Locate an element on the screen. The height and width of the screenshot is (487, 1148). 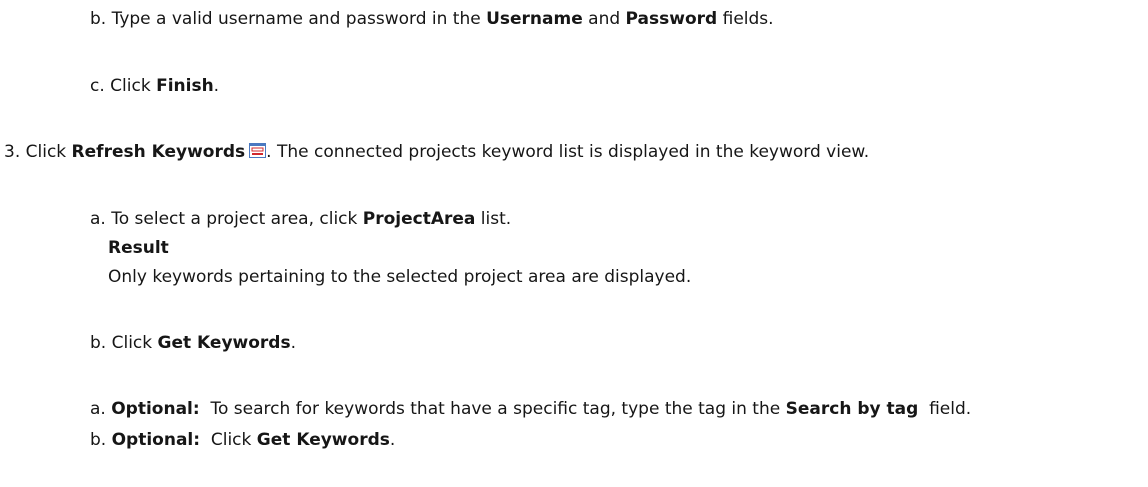
step-b-get-keywords: b. Click Get Keywords. is located at coordinates (193, 343).